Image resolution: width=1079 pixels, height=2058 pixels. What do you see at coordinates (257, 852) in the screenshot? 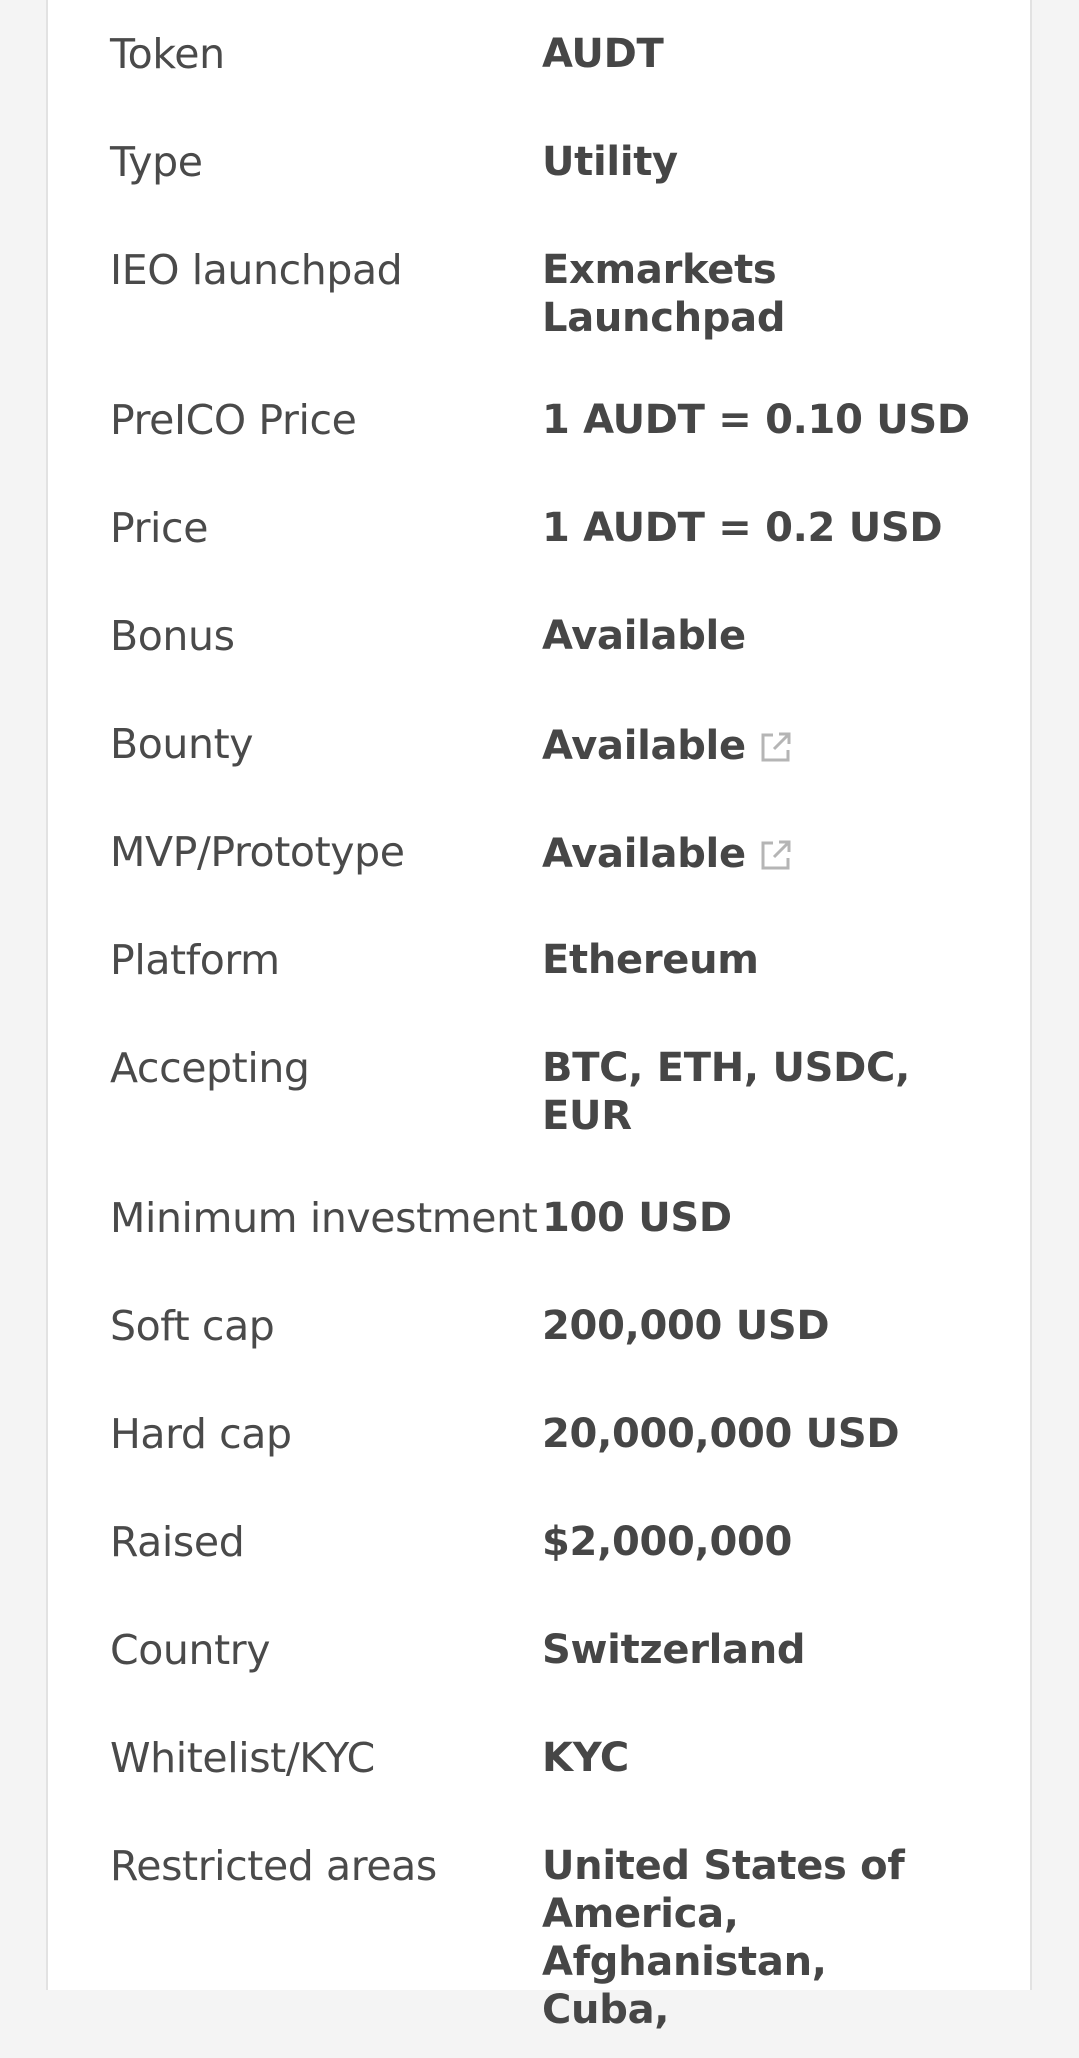
I see `detail-label: MVP/Prototype` at bounding box center [257, 852].